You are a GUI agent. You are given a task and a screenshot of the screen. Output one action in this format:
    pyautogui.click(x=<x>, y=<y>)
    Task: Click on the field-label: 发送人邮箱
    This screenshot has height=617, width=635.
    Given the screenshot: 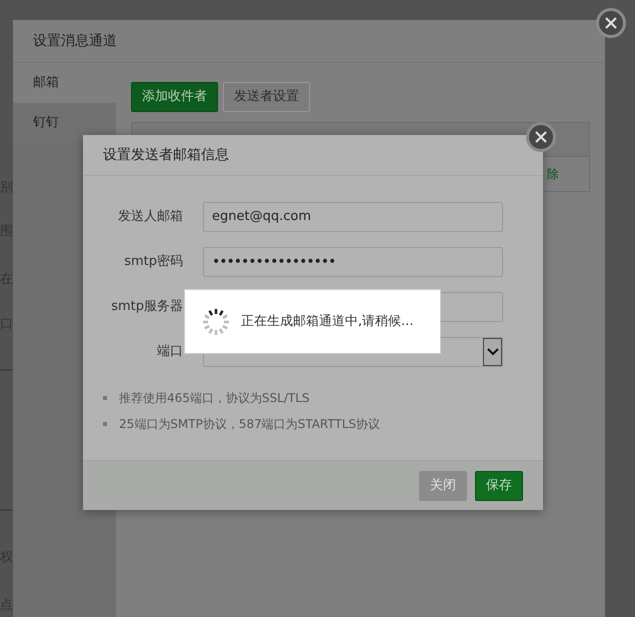 What is the action you would take?
    pyautogui.click(x=150, y=217)
    